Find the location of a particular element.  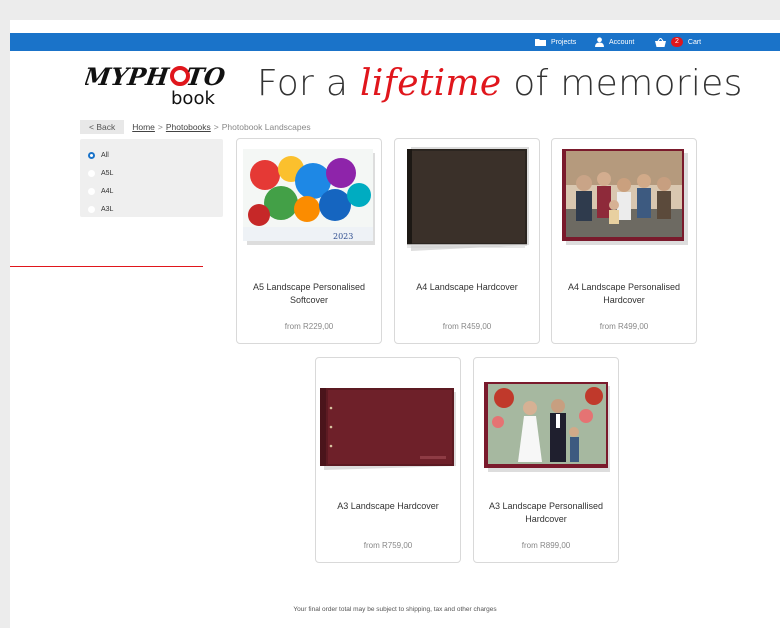

account-label: Account is located at coordinates (622, 42).